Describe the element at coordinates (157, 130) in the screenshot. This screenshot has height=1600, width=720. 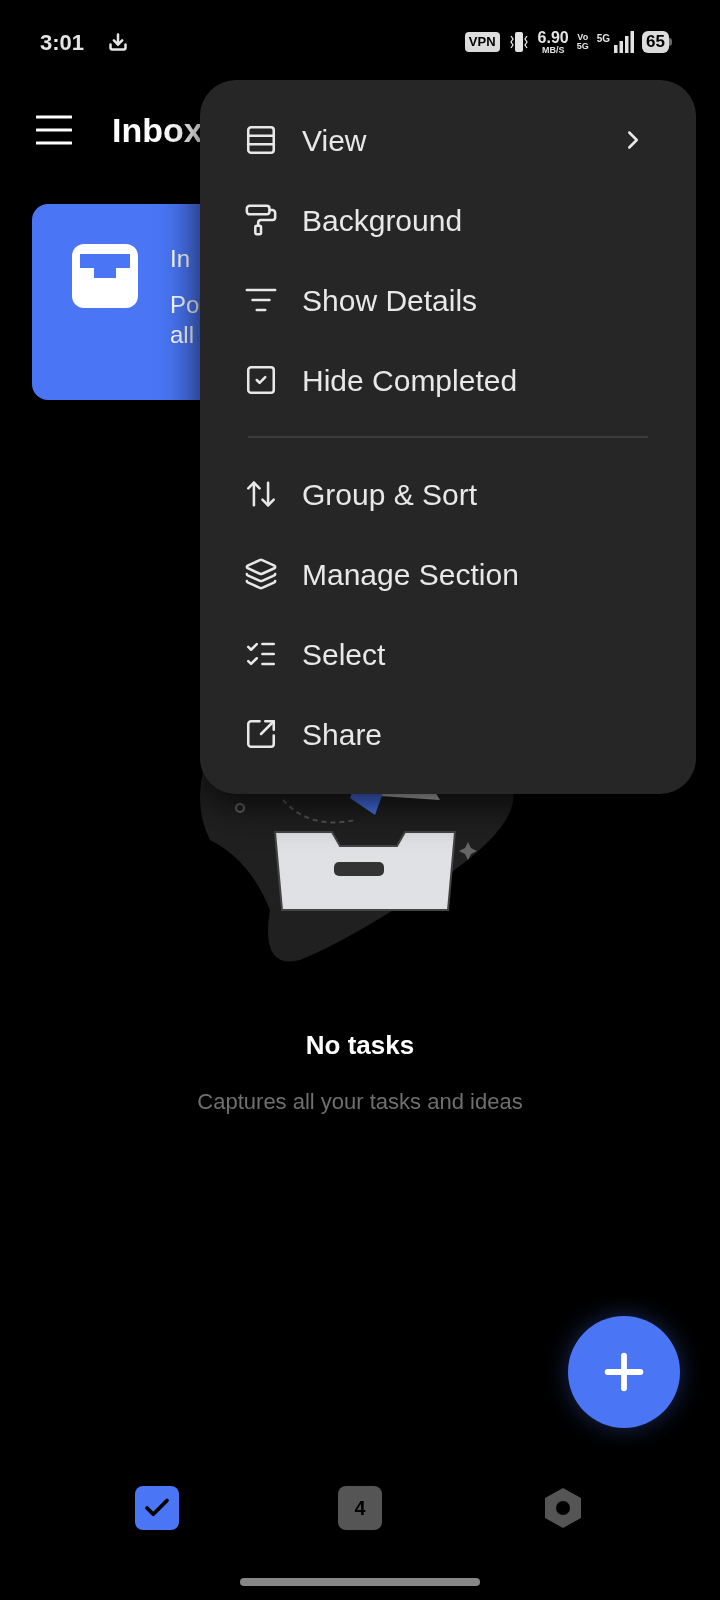
I see `page-title: Inbox` at that location.